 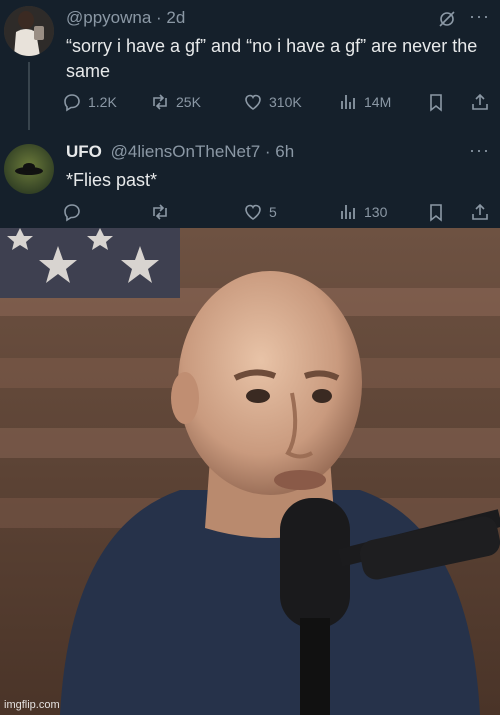 I want to click on watermark: imgflip.com, so click(x=32, y=705).